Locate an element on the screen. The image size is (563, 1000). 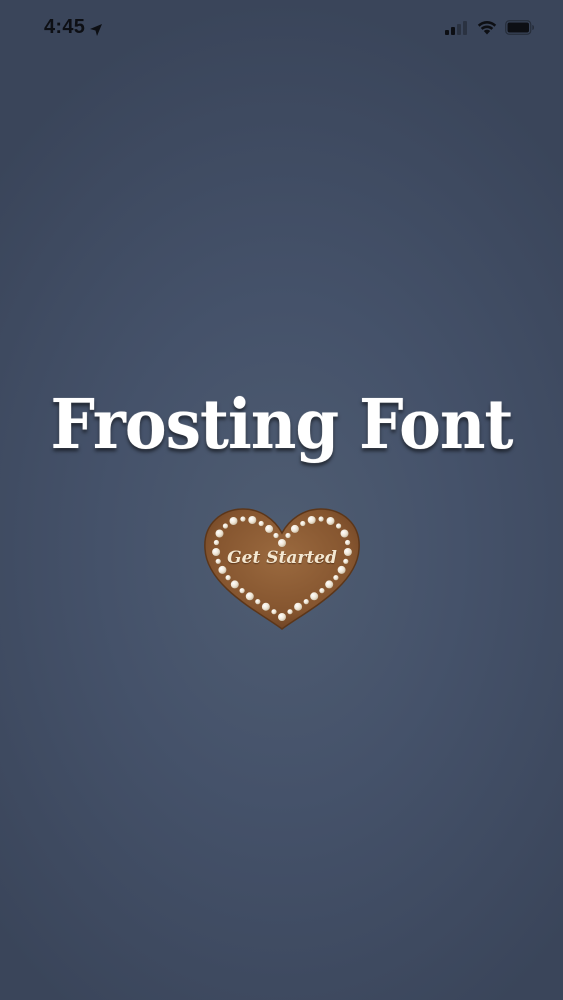
status-time: 4:45 is located at coordinates (65, 27).